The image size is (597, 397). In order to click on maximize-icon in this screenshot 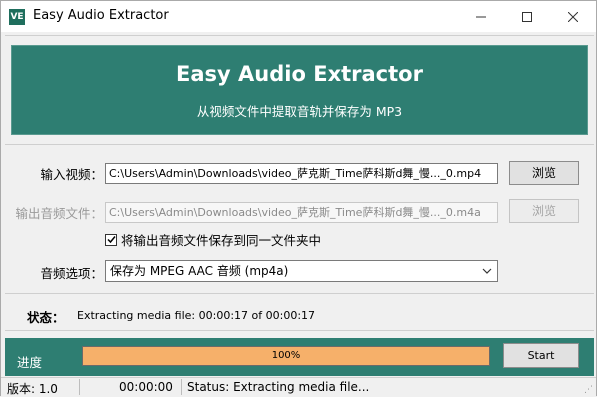, I will do `click(527, 16)`.